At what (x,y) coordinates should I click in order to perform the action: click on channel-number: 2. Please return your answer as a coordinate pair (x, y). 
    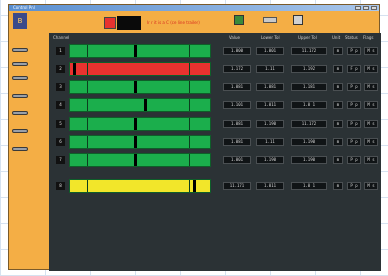
    Looking at the image, I should click on (60, 69).